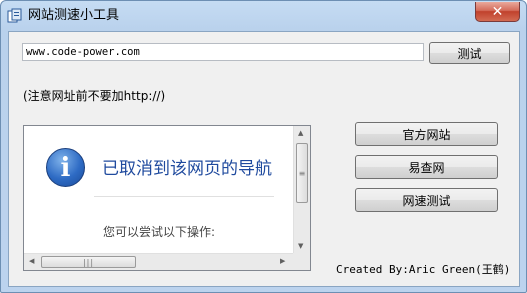  I want to click on scroll-up-icon: ▲, so click(300, 133).